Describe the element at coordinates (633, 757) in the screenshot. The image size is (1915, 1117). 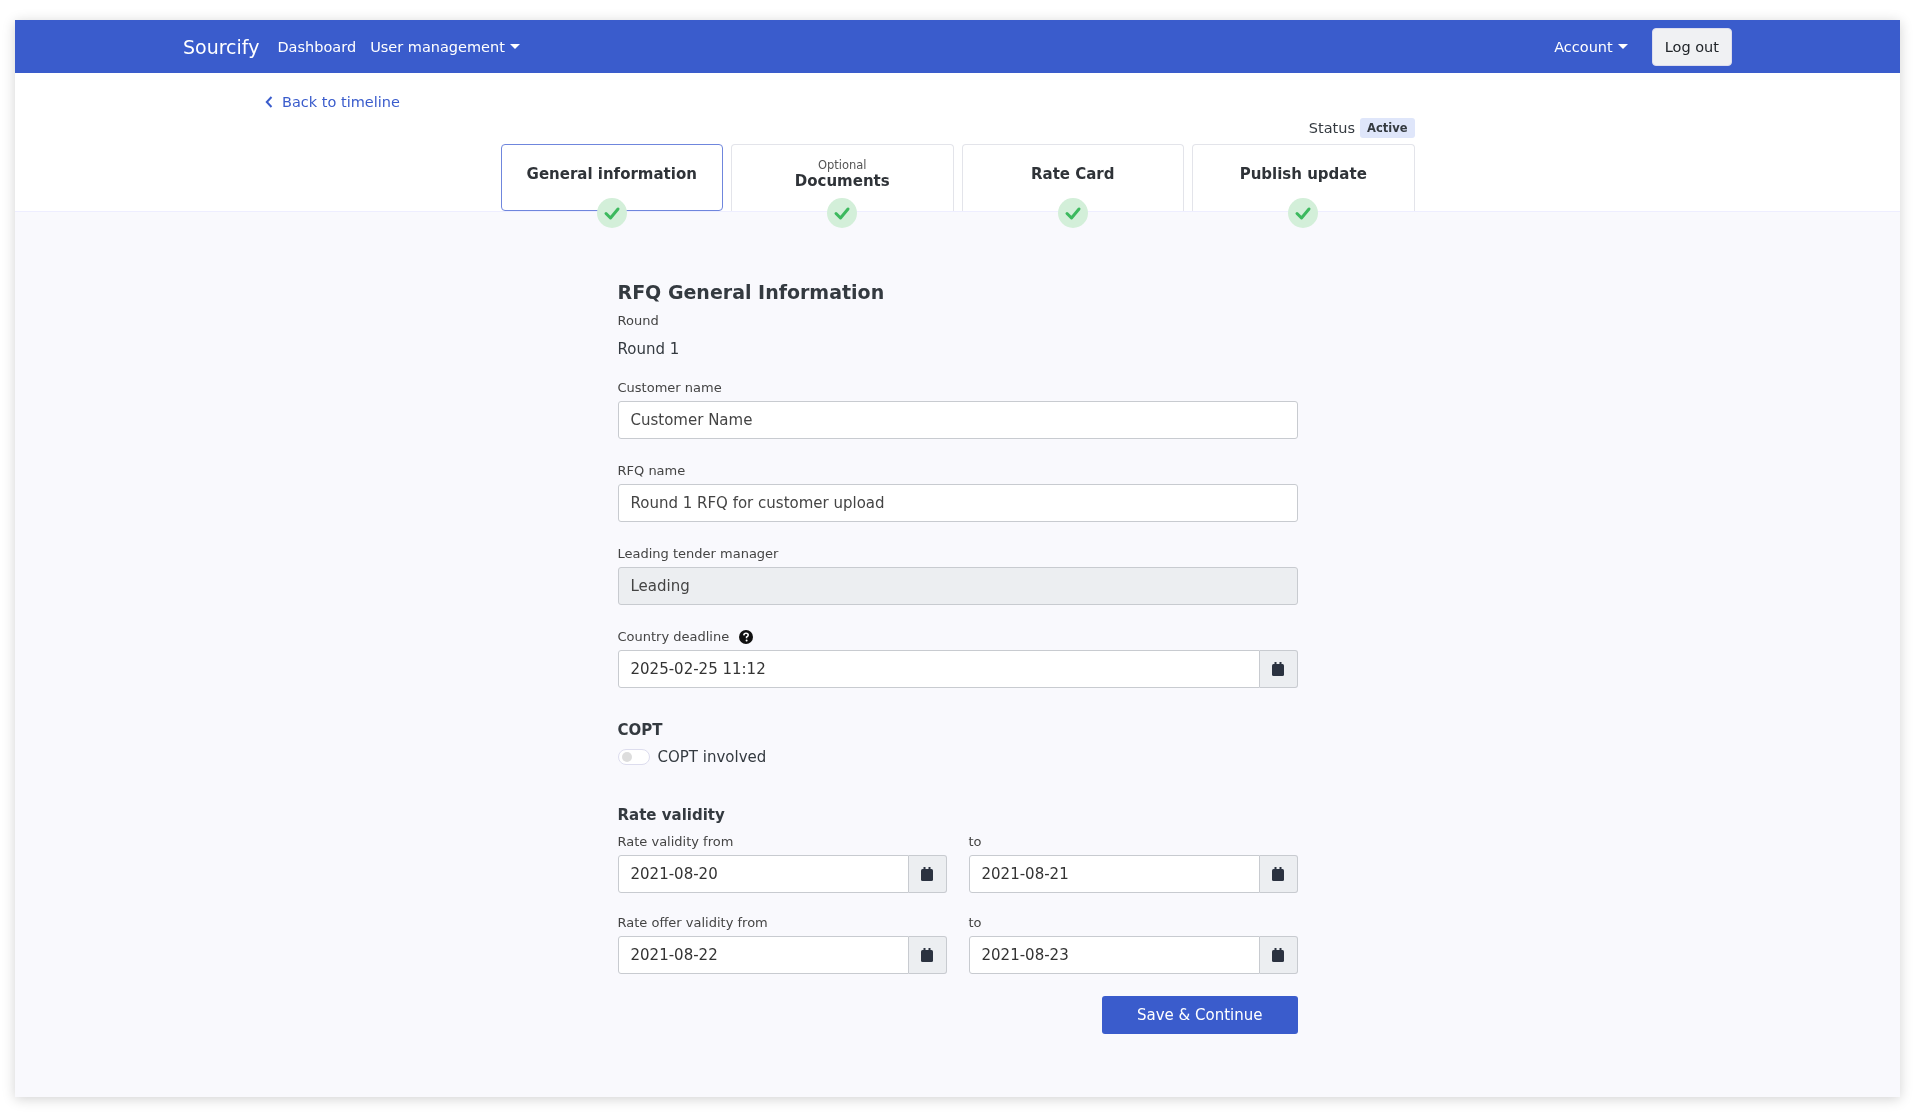
I see `toggle-switch` at that location.